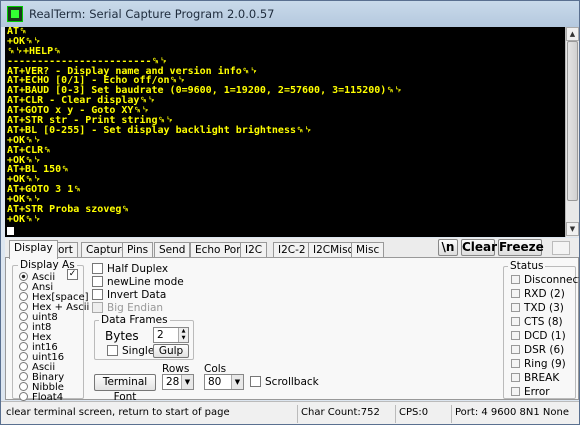  I want to click on single-checkbox: Single, so click(130, 351).